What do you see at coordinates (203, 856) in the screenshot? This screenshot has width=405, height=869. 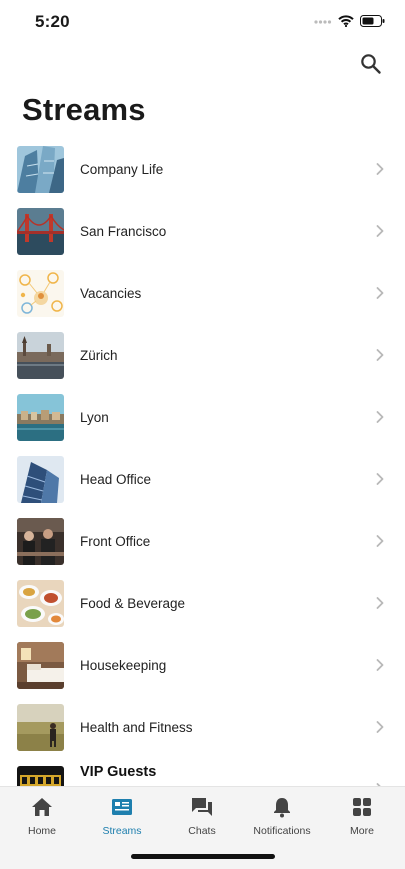 I see `home-indicator` at bounding box center [203, 856].